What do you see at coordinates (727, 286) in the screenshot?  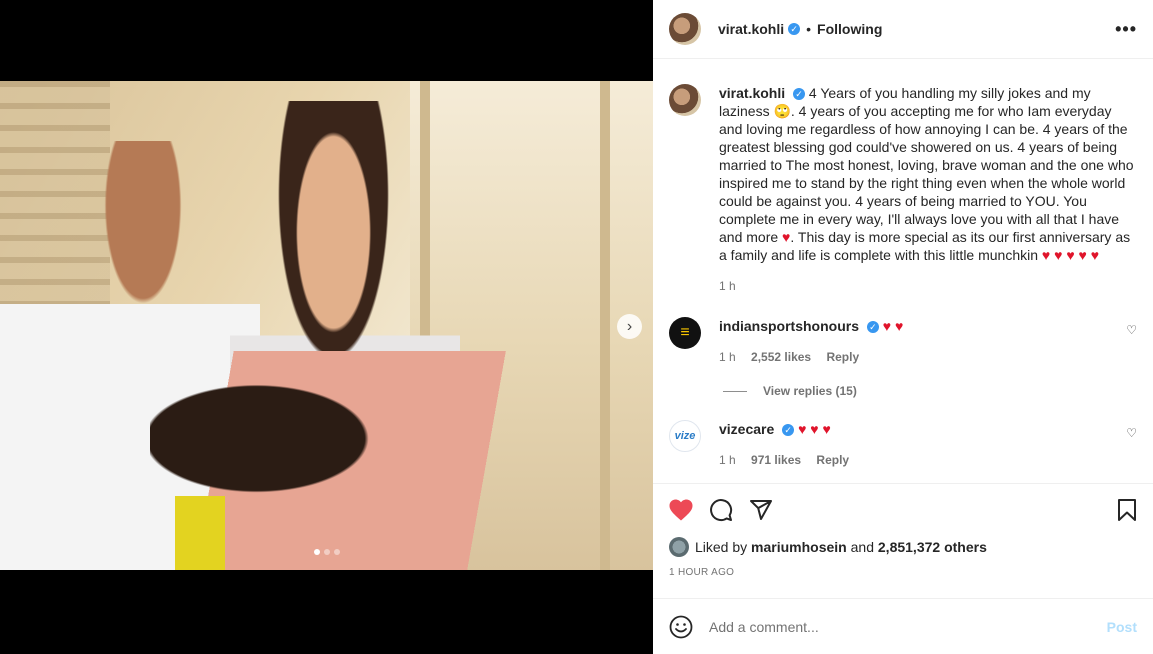 I see `caption-time: 1 h` at bounding box center [727, 286].